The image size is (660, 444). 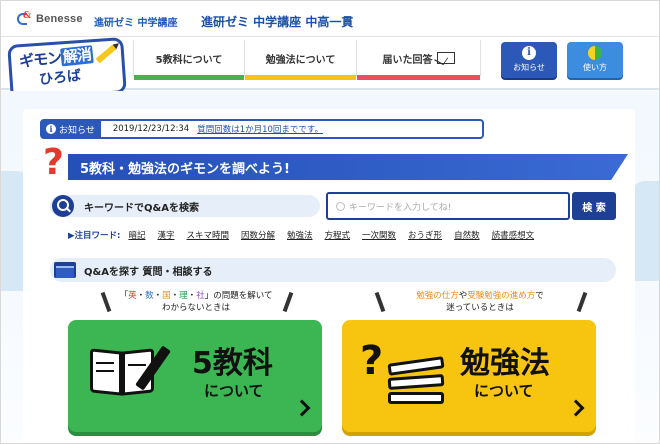 I want to click on search-placeholder: キーワードを入力してね!, so click(x=400, y=207).